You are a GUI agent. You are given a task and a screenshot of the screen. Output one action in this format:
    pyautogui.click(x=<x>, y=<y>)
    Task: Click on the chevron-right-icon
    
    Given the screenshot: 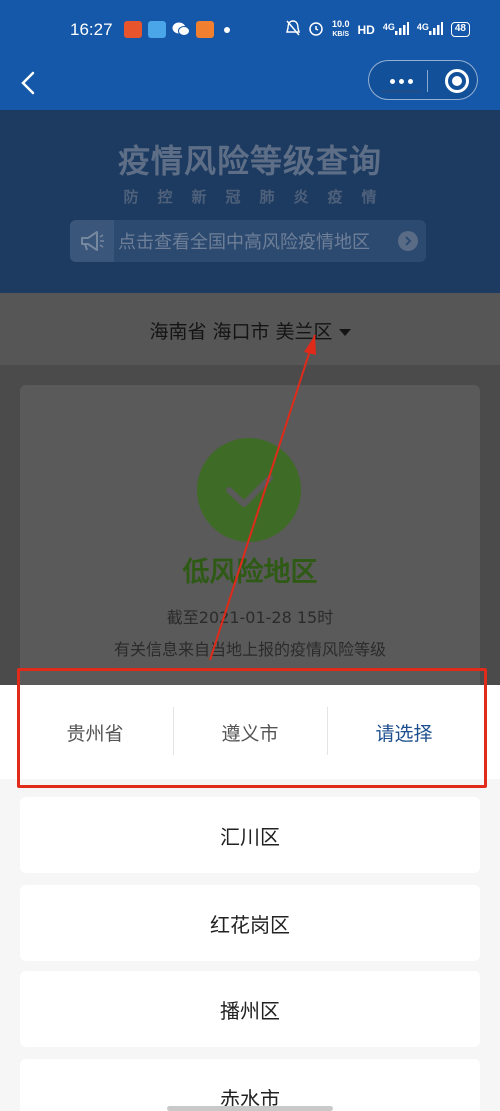 What is the action you would take?
    pyautogui.click(x=408, y=241)
    